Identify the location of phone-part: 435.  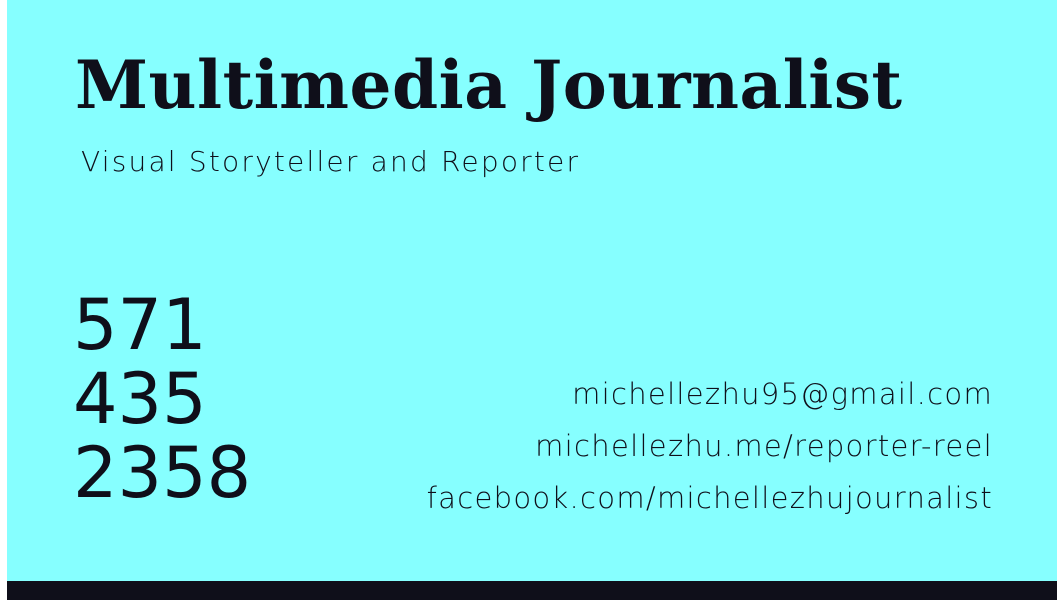
(140, 399).